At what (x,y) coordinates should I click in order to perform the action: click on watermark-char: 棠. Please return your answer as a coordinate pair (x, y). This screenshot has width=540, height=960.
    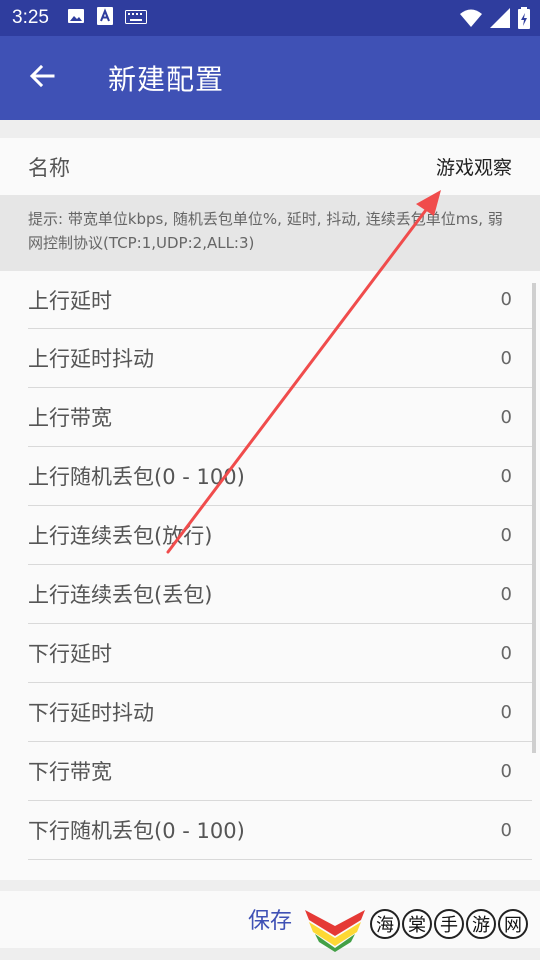
    Looking at the image, I should click on (417, 924).